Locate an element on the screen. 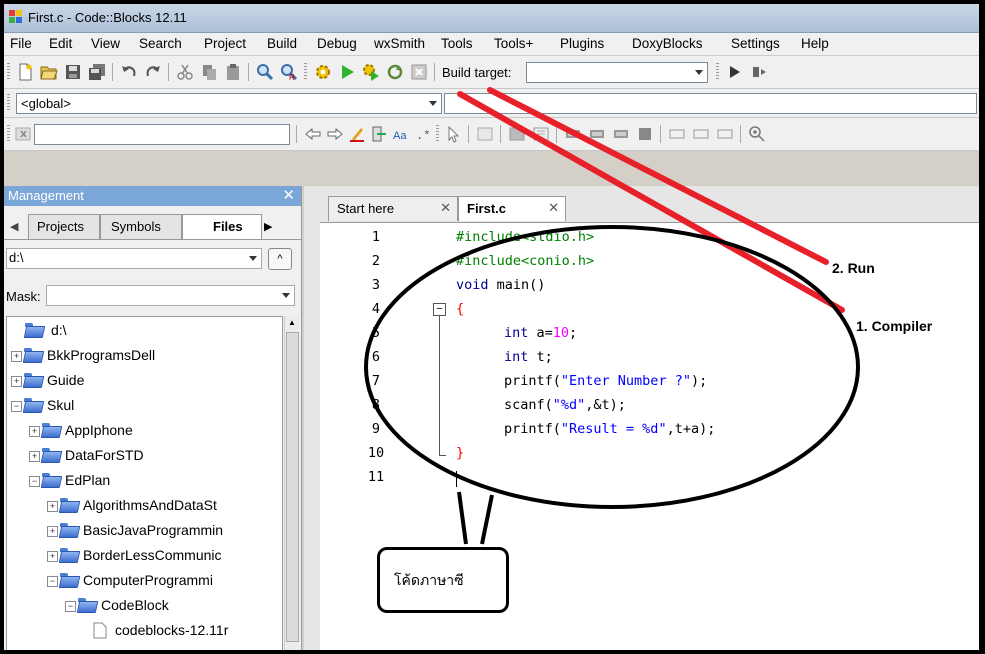 This screenshot has height=654, width=985. thai-code-label-box: โค้ดภาษาซี is located at coordinates (443, 580).